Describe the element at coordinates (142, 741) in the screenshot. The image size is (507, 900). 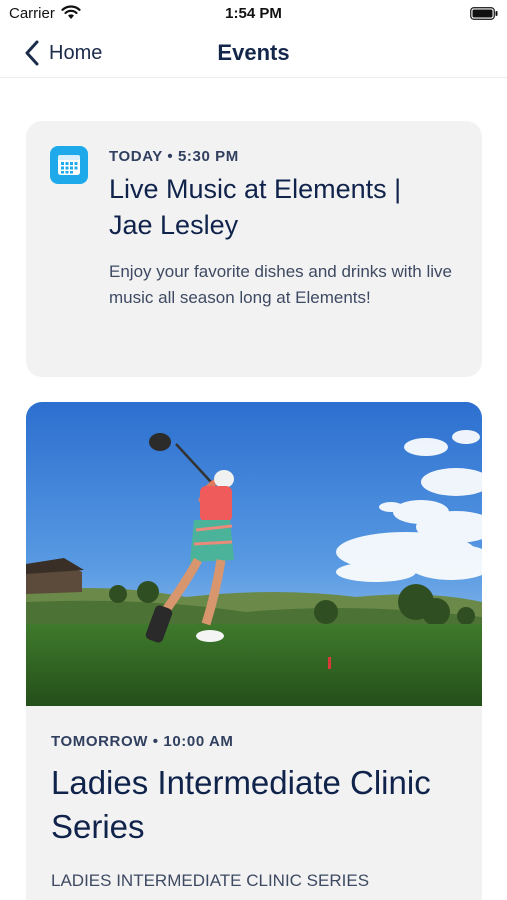
I see `event-datetime: TOMORROW • 10:00 AM` at that location.